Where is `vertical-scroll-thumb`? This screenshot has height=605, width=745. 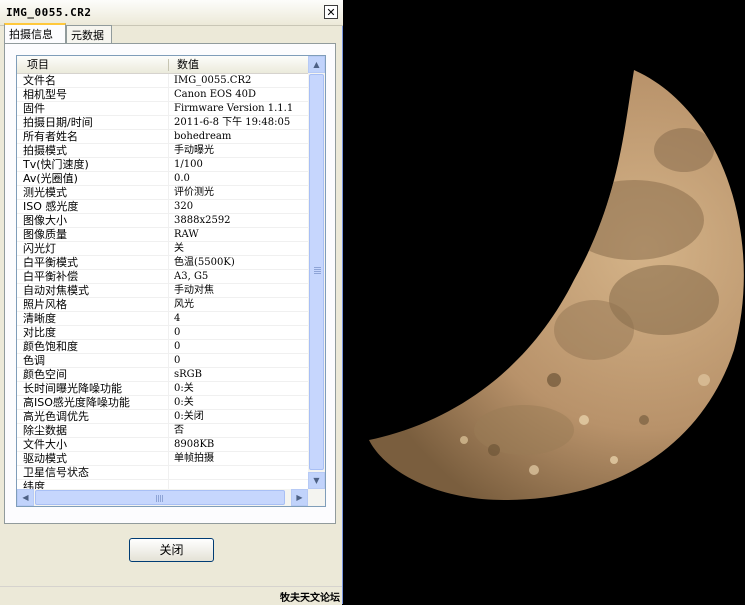
vertical-scroll-thumb is located at coordinates (316, 272).